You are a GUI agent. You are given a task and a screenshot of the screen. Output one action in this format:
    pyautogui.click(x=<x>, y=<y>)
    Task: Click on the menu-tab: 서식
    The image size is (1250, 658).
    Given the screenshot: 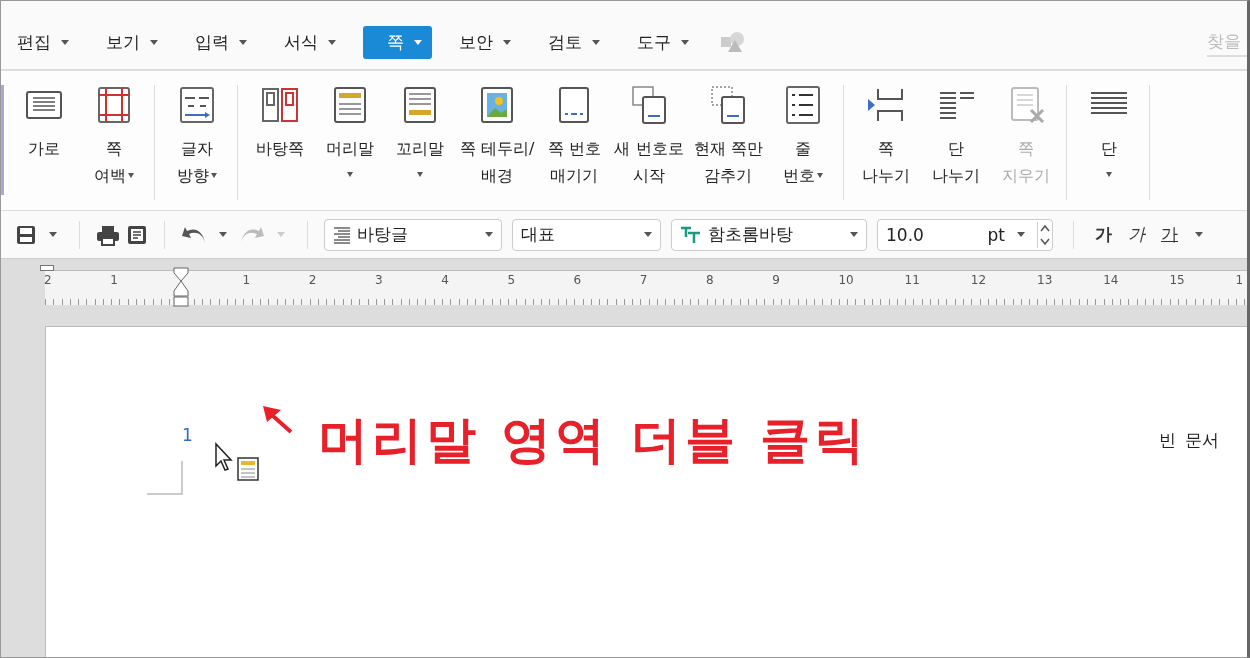 What is the action you would take?
    pyautogui.click(x=310, y=42)
    